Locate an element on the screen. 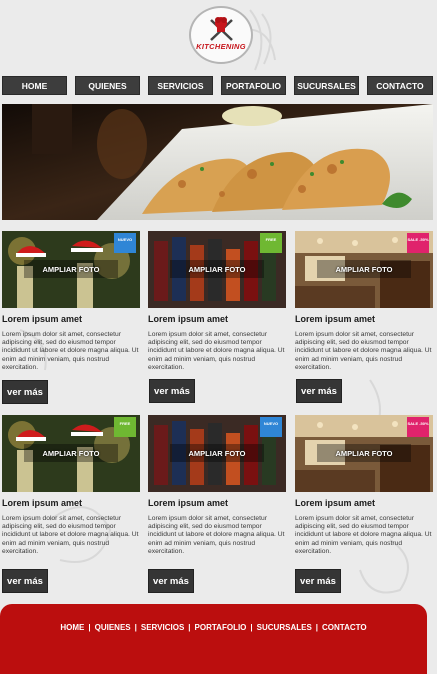 The width and height of the screenshot is (437, 674). logo-wordmark: KITCHENING is located at coordinates (221, 46).